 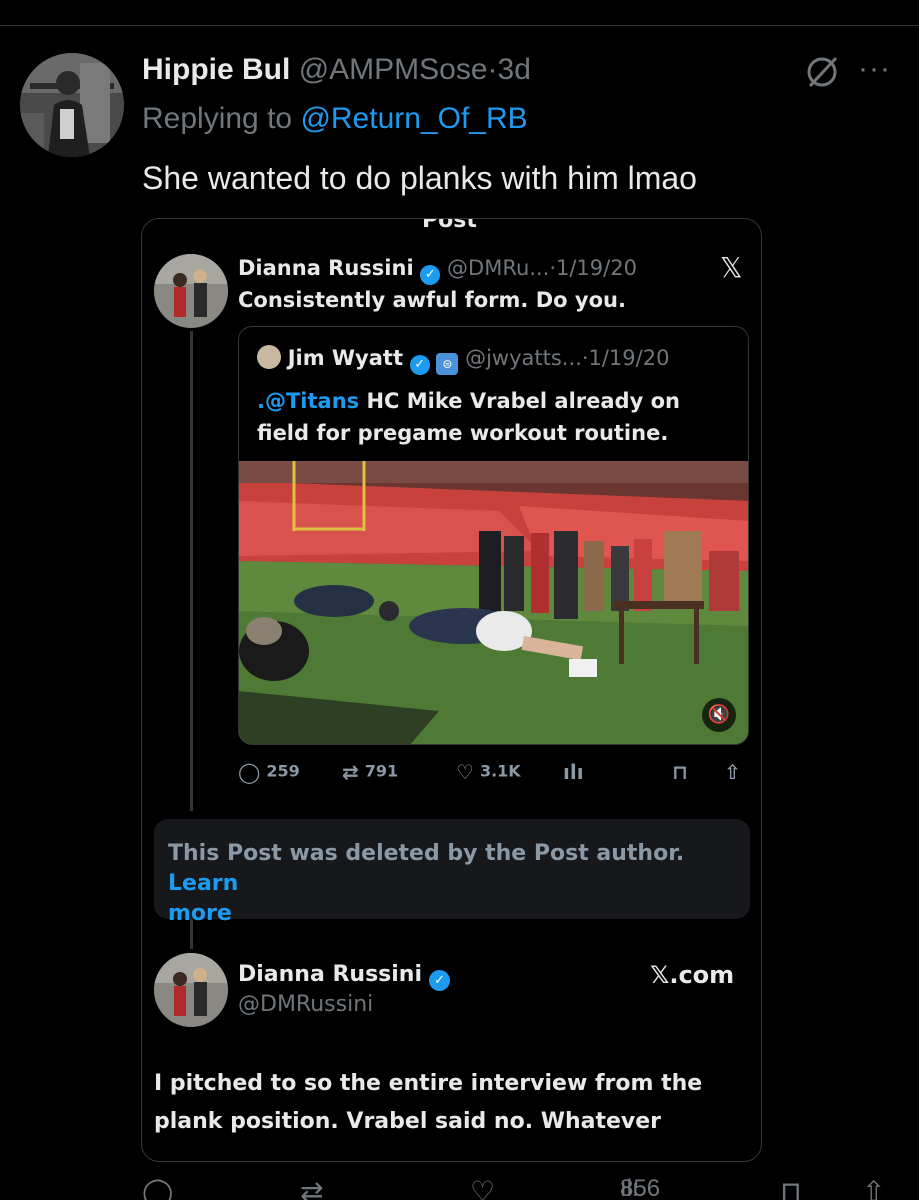 What do you see at coordinates (500, 771) in the screenshot?
I see `like-count: 3.1K` at bounding box center [500, 771].